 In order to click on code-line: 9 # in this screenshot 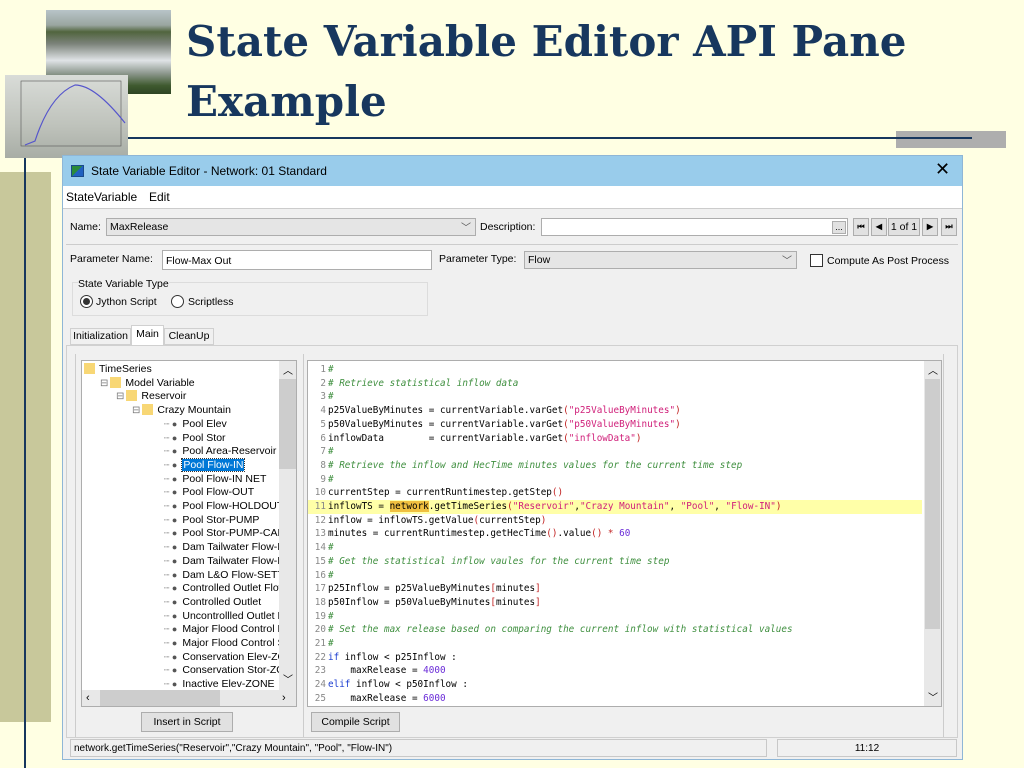, I will do `click(615, 480)`.